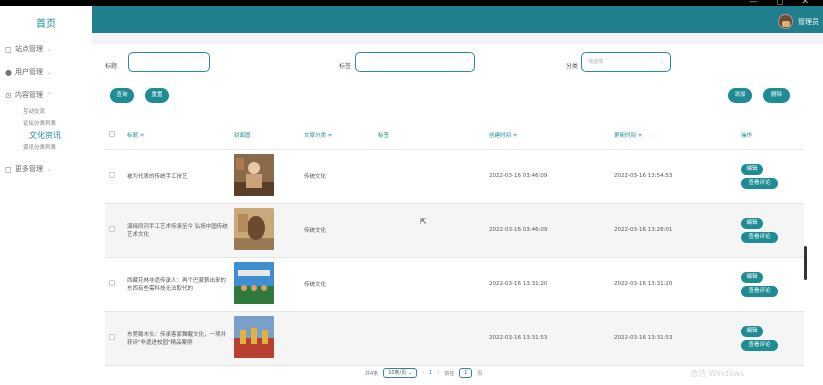  What do you see at coordinates (157, 95) in the screenshot?
I see `reset-button: 重置` at bounding box center [157, 95].